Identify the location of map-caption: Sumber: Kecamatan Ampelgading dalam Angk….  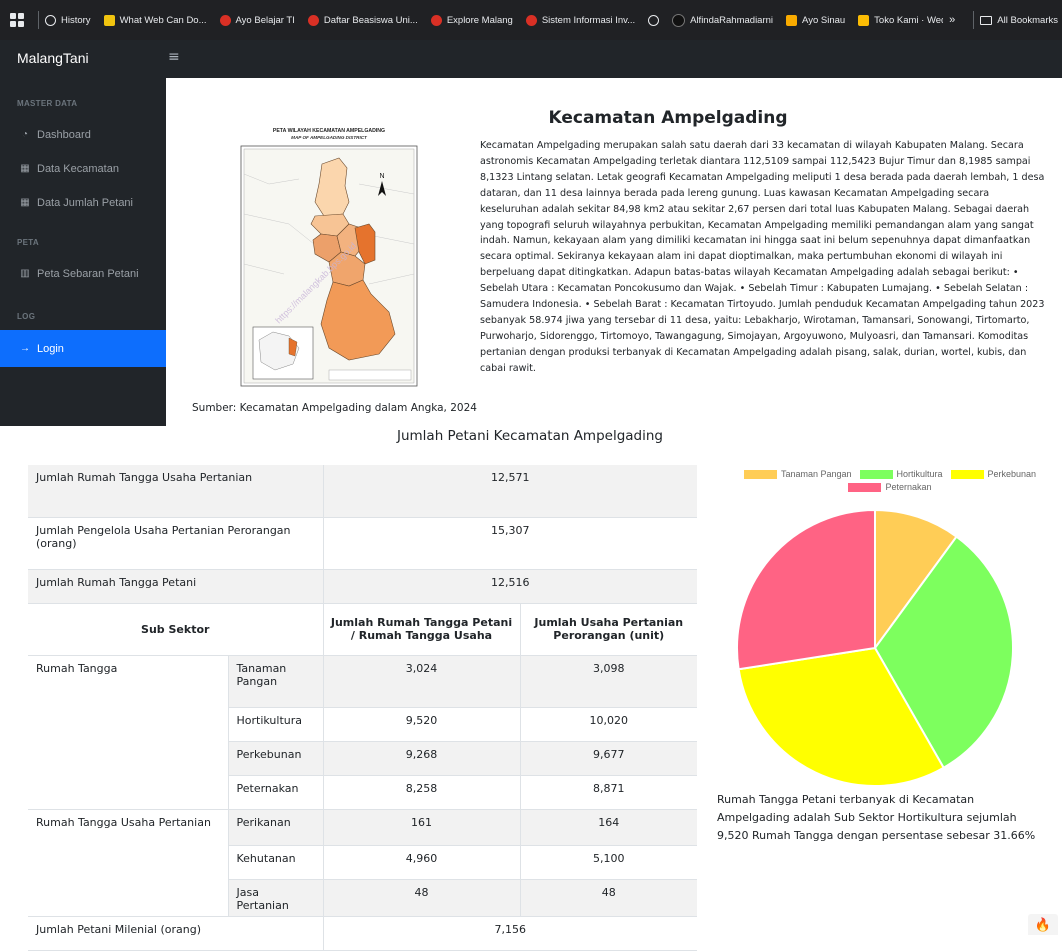
(334, 408).